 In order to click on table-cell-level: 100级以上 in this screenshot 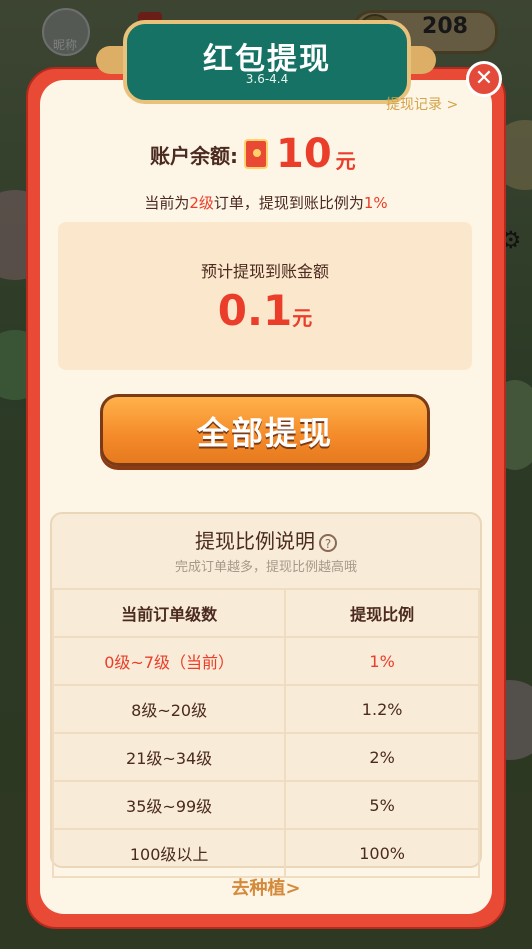, I will do `click(169, 853)`.